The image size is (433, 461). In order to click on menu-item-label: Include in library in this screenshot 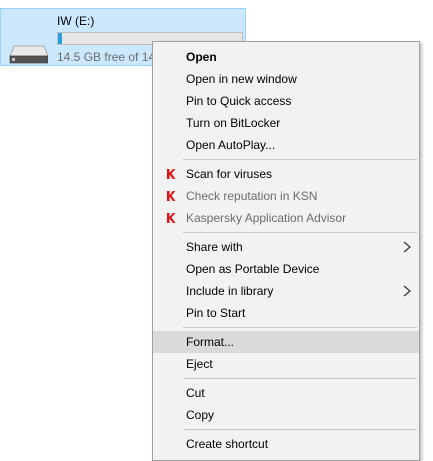, I will do `click(230, 291)`.